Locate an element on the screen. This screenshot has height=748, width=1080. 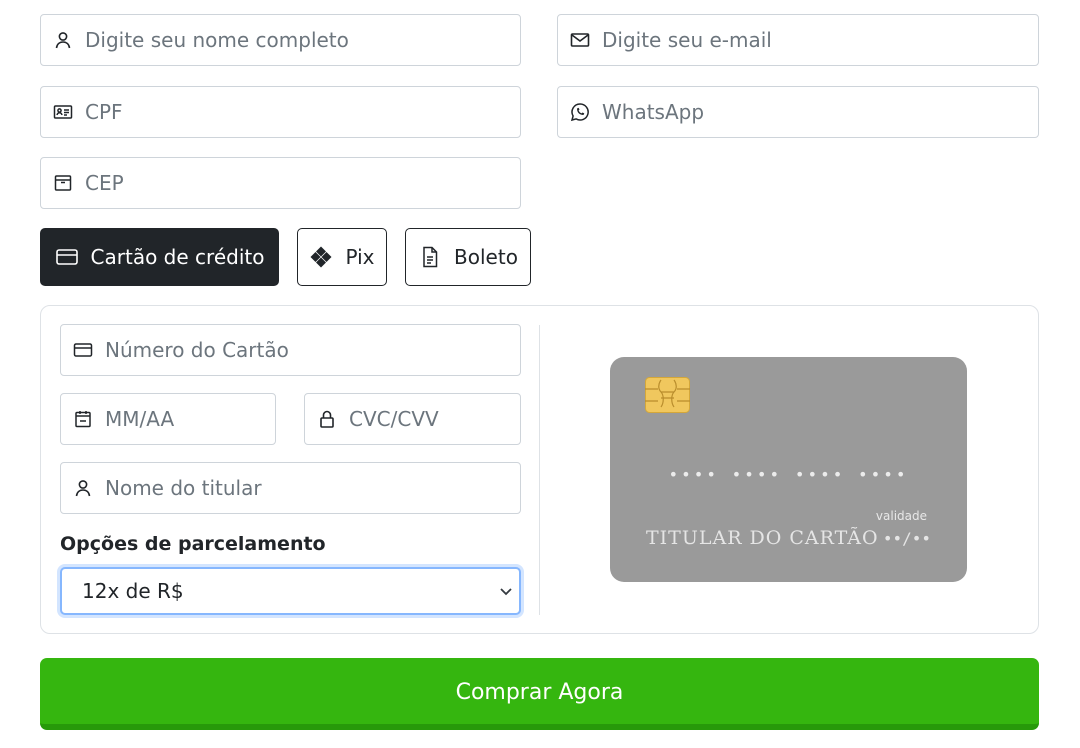
cep-field is located at coordinates (280, 183).